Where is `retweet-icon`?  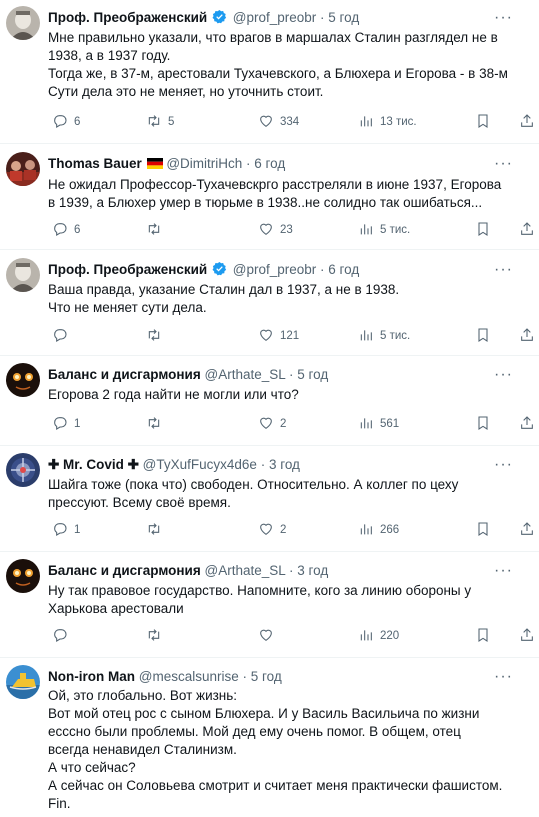 retweet-icon is located at coordinates (154, 121).